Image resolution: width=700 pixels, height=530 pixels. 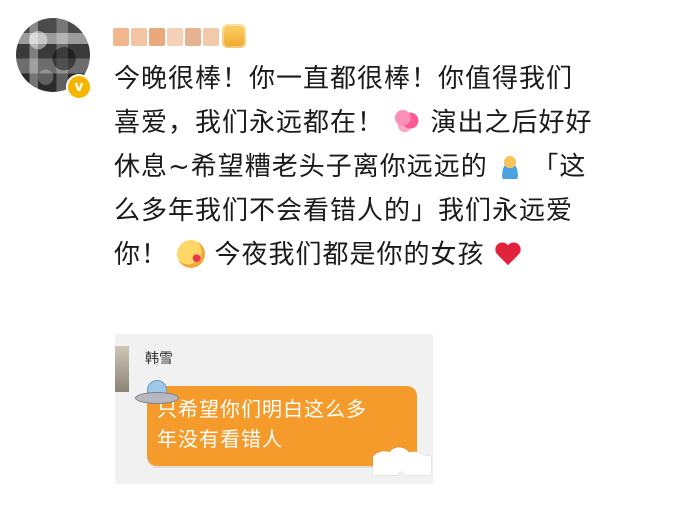 I want to click on text-segment: 今夜我们都是你的女孩, so click(x=349, y=255).